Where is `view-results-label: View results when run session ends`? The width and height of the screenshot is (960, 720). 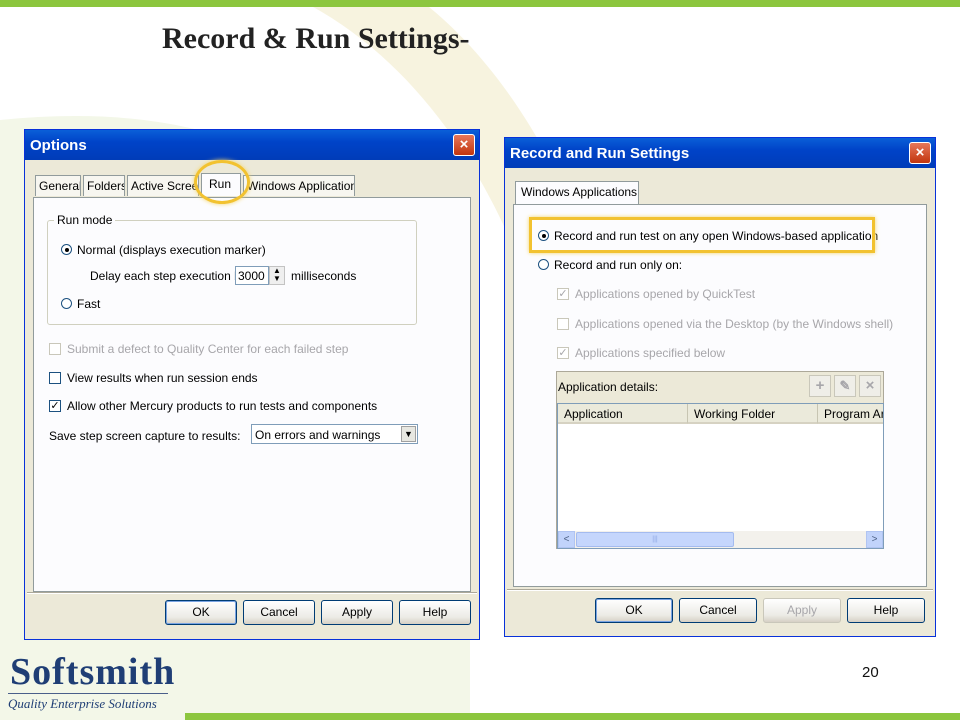 view-results-label: View results when run session ends is located at coordinates (162, 378).